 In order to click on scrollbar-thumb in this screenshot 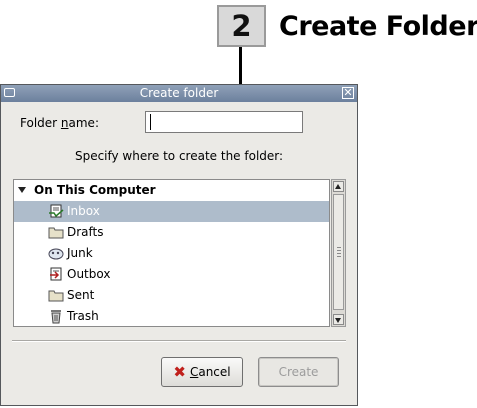, I will do `click(338, 252)`.